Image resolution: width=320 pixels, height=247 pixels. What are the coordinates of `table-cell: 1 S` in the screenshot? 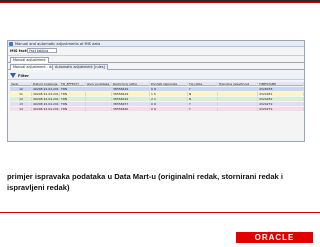 It's located at (169, 94).